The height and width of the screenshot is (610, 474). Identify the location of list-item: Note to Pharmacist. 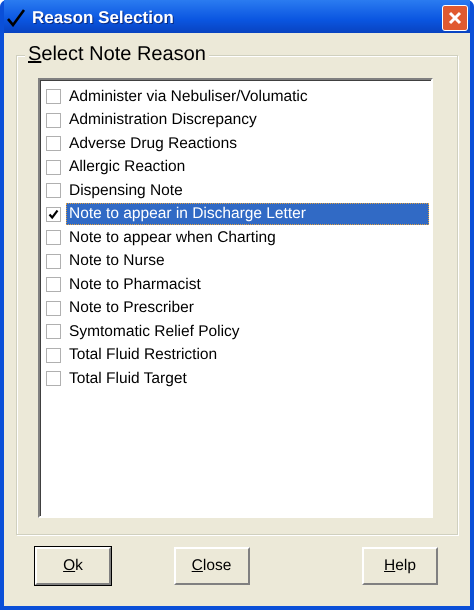
(247, 285).